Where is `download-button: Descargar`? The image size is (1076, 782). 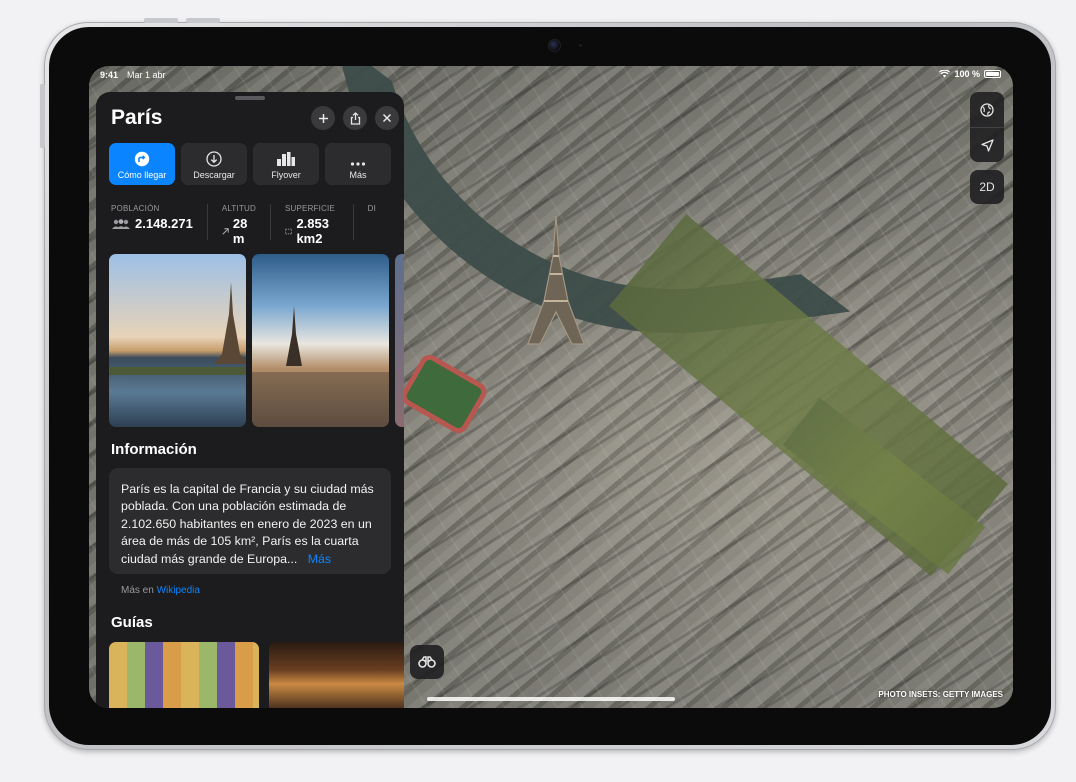 download-button: Descargar is located at coordinates (214, 164).